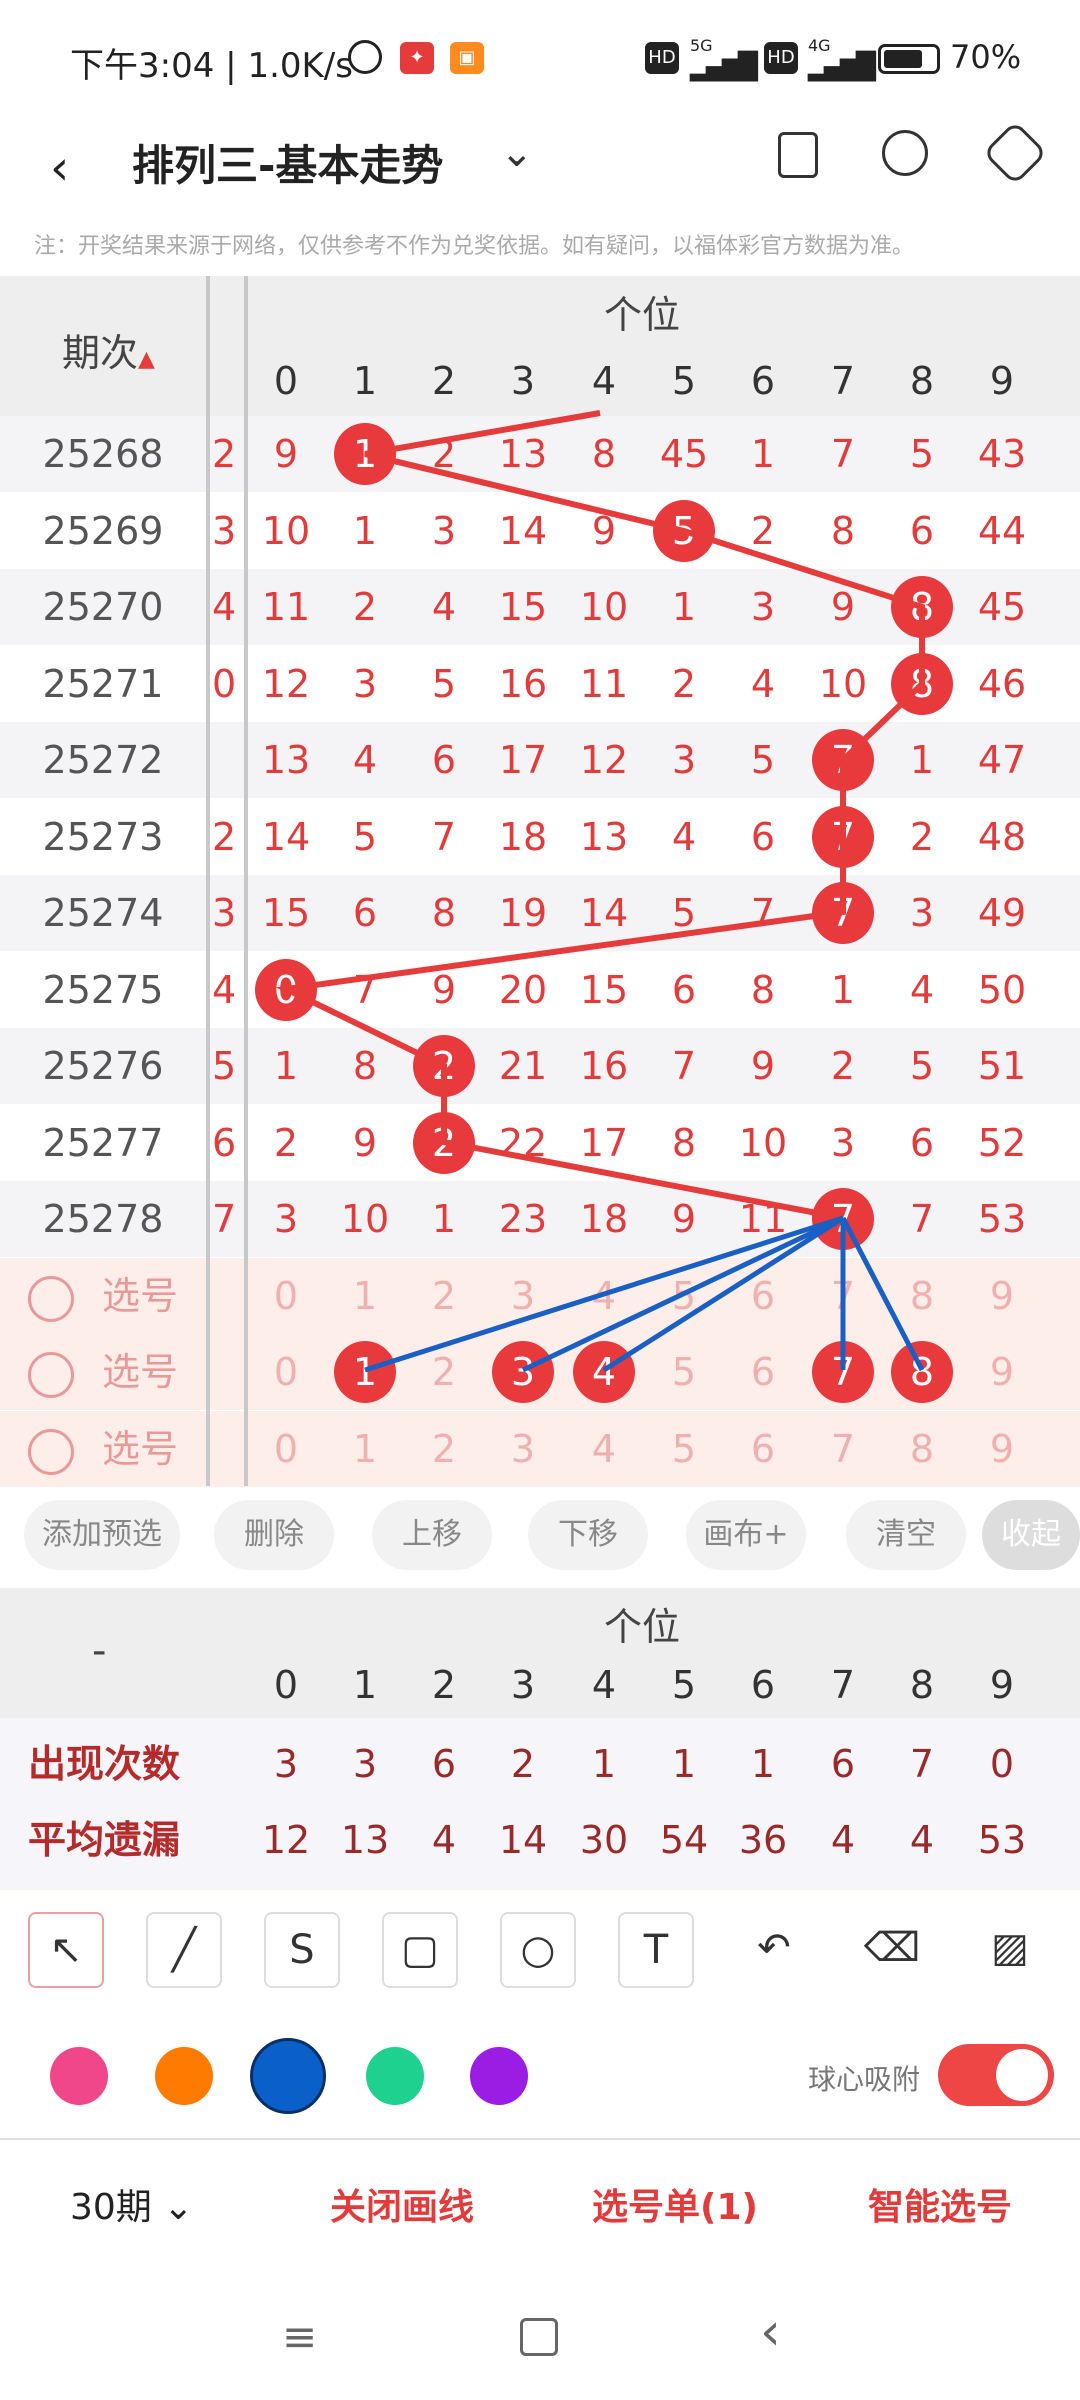 The width and height of the screenshot is (1080, 2400). I want to click on action-button: 下移, so click(588, 1535).